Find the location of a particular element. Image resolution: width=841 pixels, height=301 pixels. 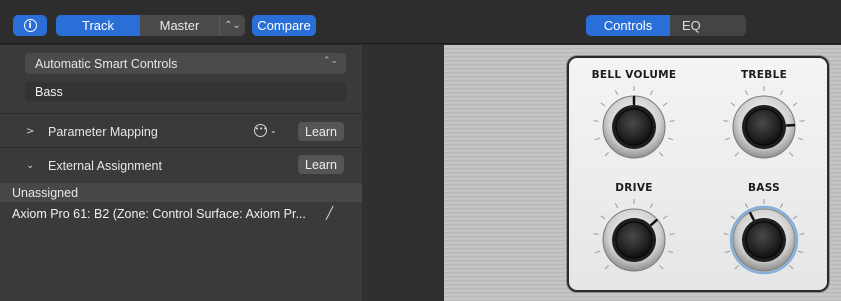

compare-button: Compare is located at coordinates (284, 25).